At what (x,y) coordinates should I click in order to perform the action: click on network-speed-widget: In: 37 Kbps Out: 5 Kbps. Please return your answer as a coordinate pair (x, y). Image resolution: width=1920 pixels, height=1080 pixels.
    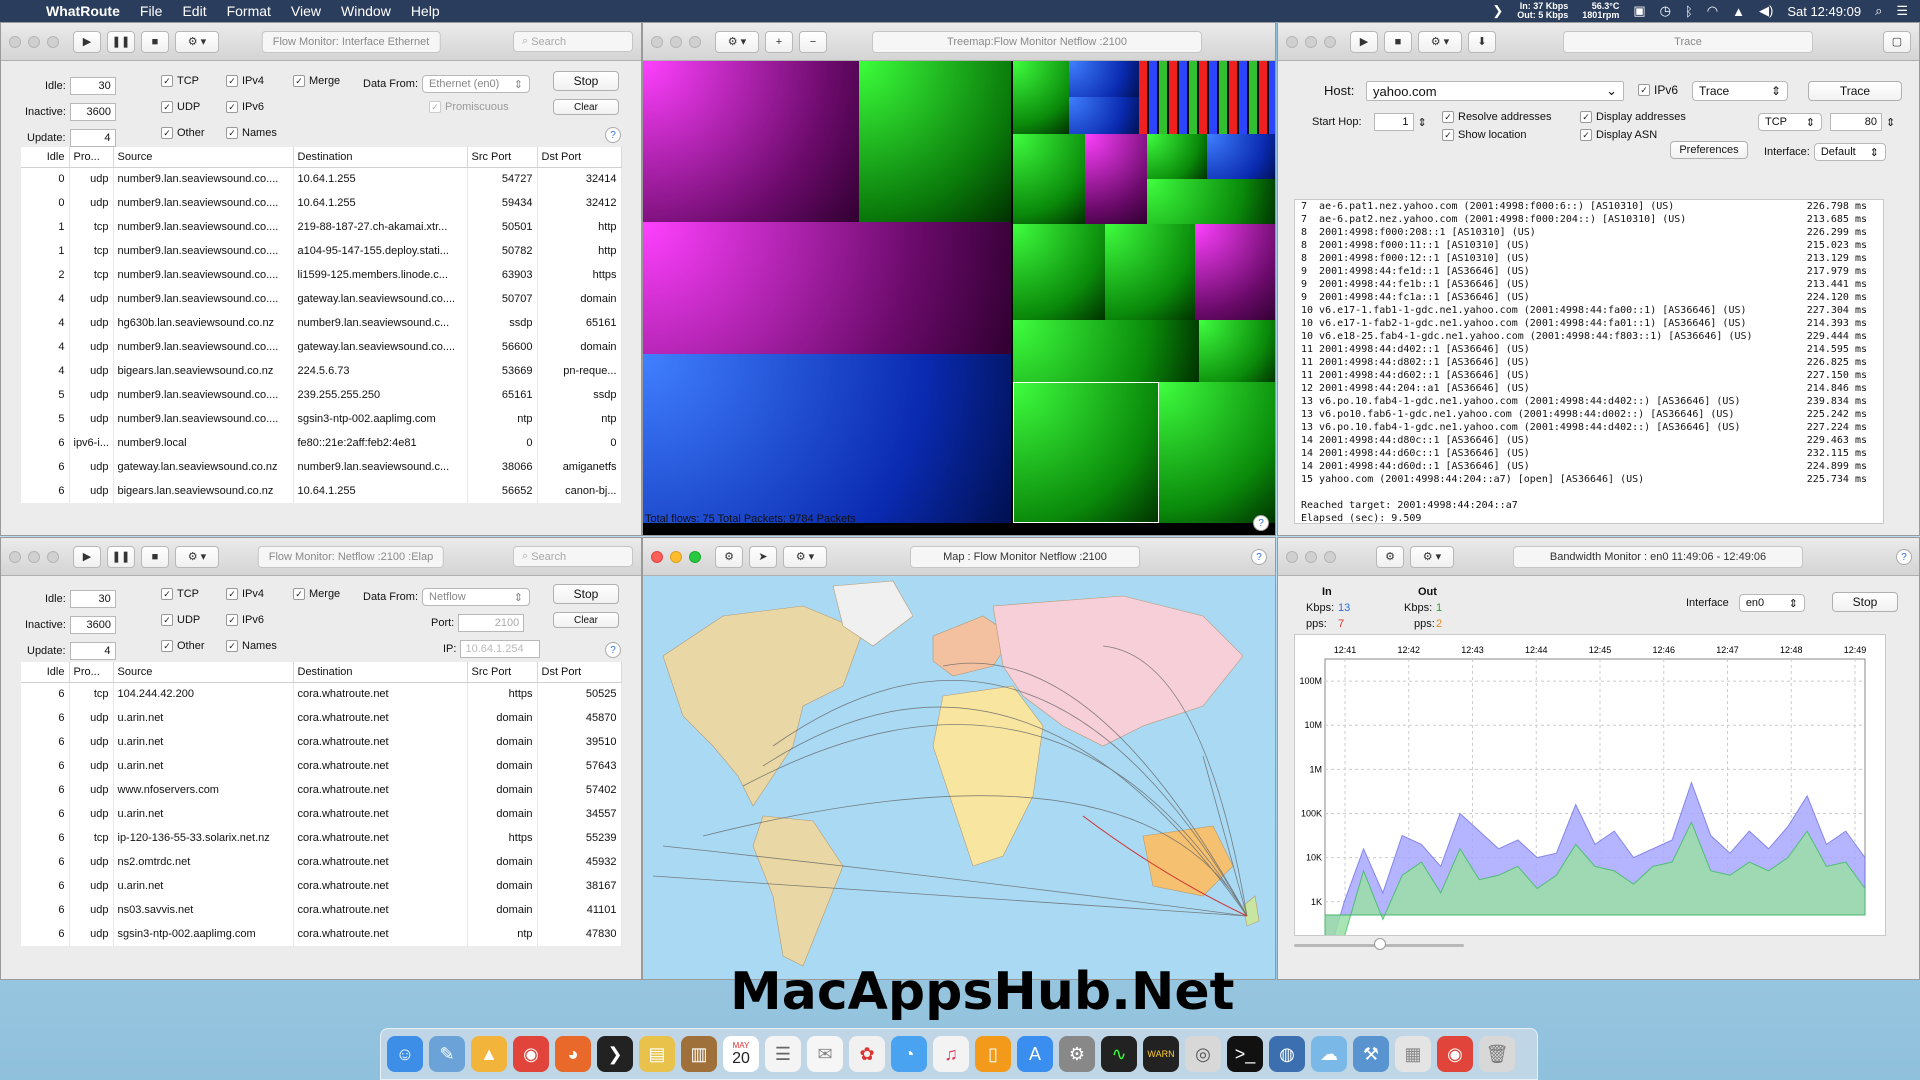
    Looking at the image, I should click on (1542, 11).